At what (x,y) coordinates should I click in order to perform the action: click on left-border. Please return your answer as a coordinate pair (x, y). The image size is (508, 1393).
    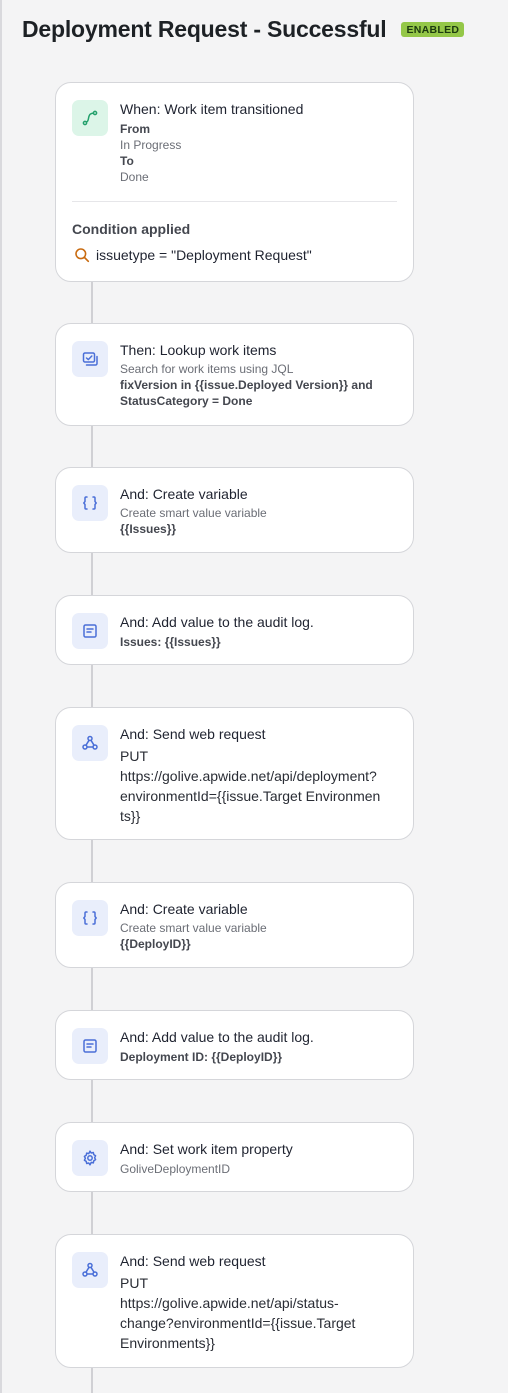
    Looking at the image, I should click on (1, 696).